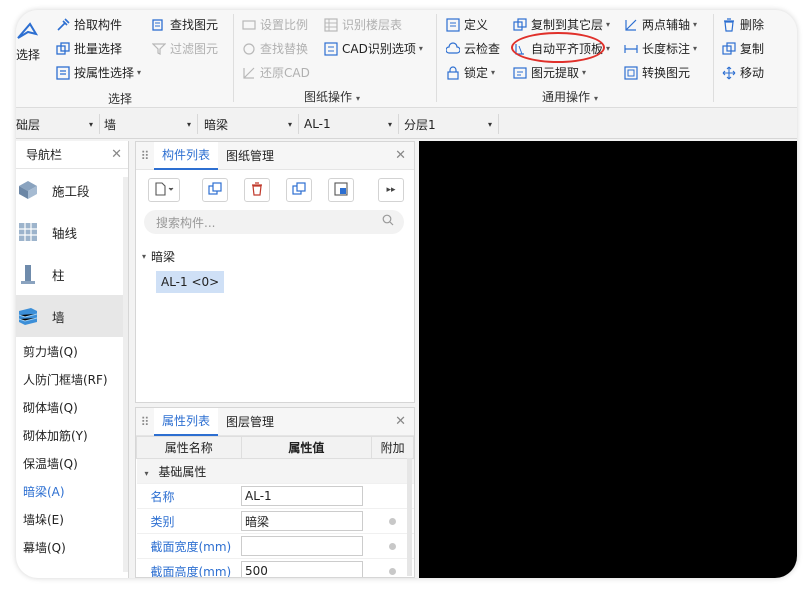 This screenshot has width=812, height=593. I want to click on nav-header: 导航栏 ✕, so click(72, 155).